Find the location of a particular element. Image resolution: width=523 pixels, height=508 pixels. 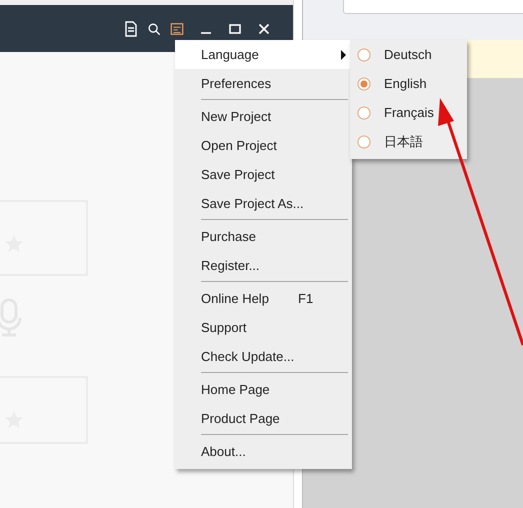

menu-item: Preferences is located at coordinates (263, 83).